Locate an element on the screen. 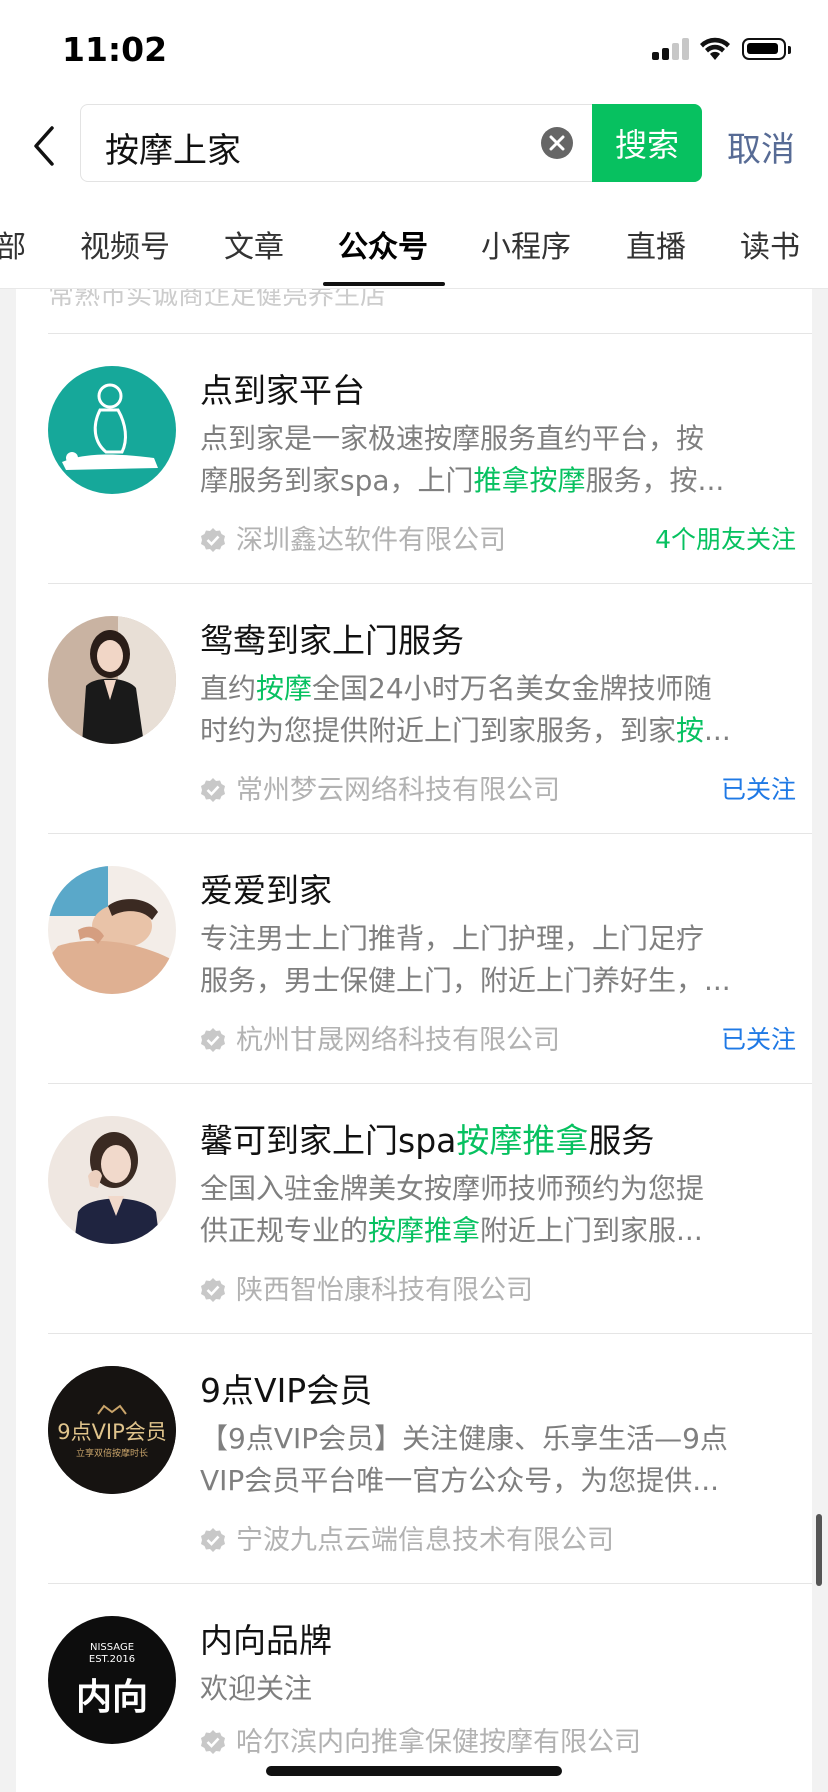 The image size is (828, 1792). vip-logo-subtext: 立享双倍按摩时长 is located at coordinates (111, 1454).